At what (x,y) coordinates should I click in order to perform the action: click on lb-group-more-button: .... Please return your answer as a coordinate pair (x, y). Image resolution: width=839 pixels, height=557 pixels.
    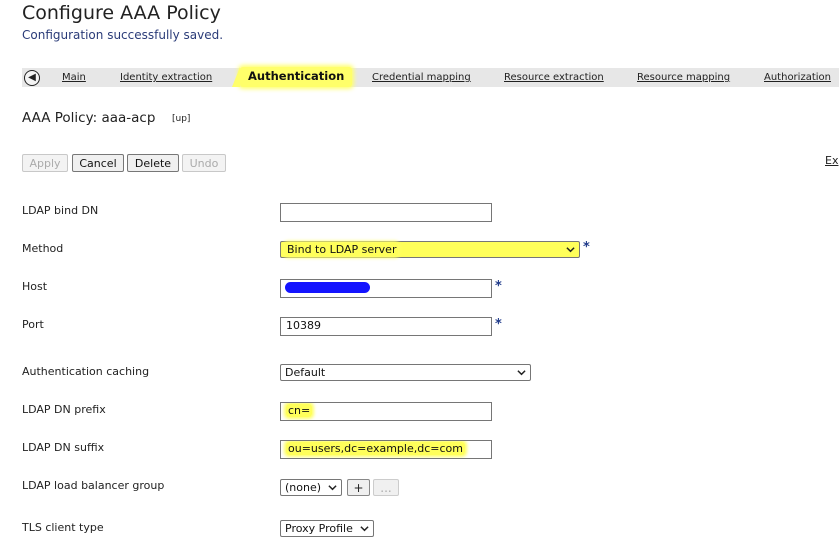
    Looking at the image, I should click on (386, 487).